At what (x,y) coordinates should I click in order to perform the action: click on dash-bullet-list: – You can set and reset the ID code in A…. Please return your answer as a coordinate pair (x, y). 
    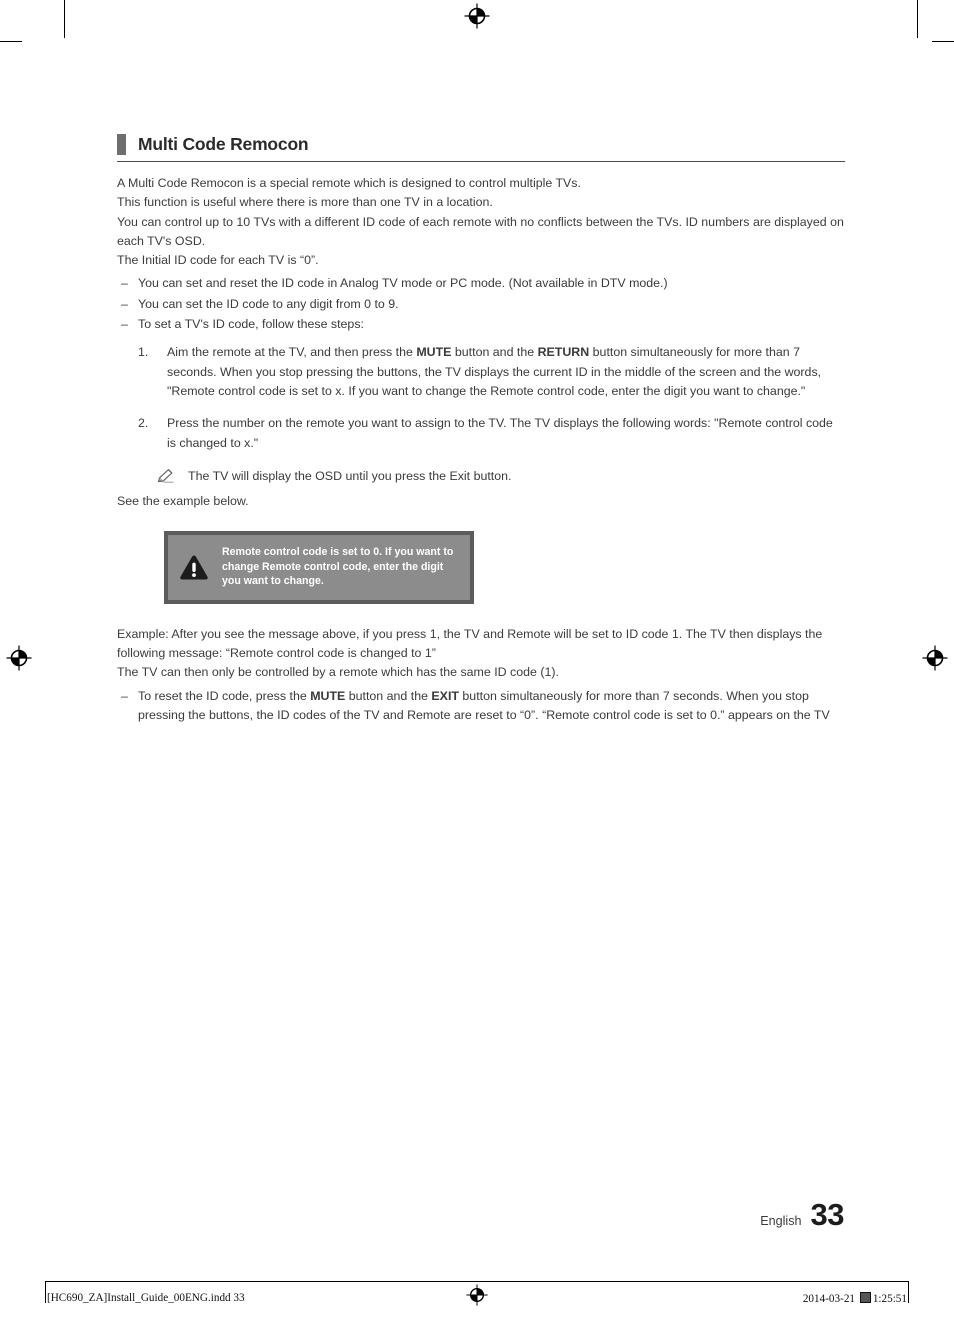
    Looking at the image, I should click on (481, 304).